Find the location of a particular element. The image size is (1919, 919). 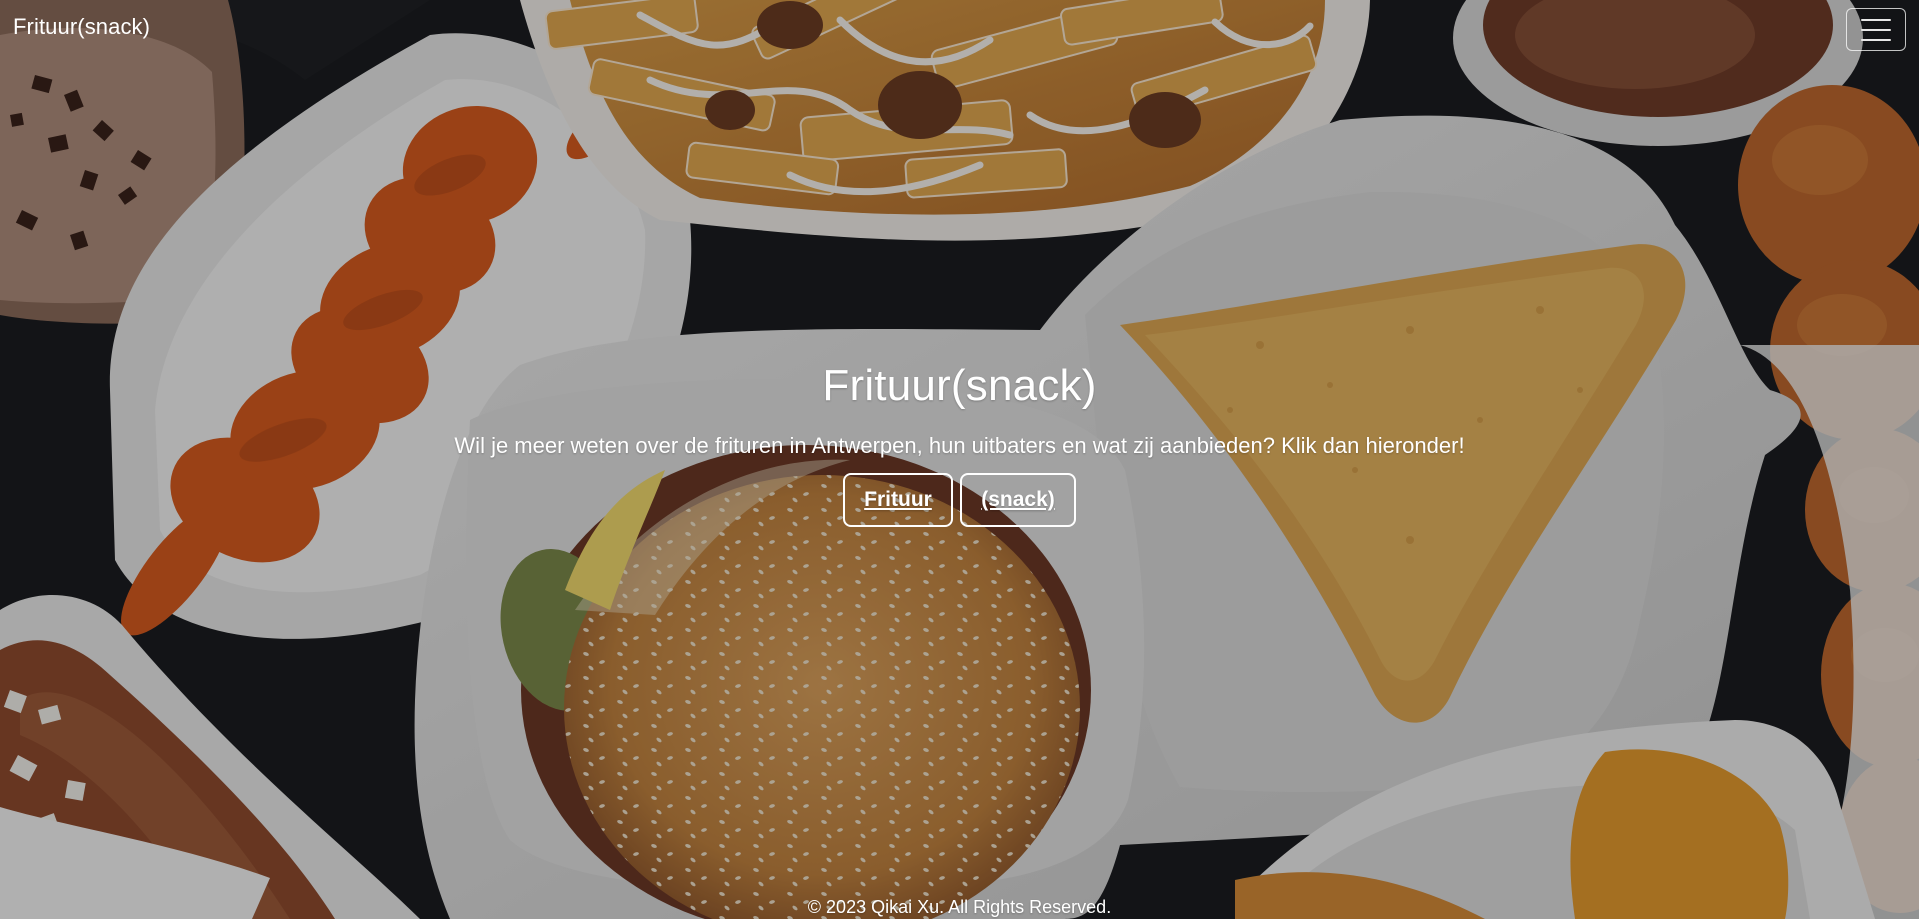

hamburger-icon is located at coordinates (1876, 29).